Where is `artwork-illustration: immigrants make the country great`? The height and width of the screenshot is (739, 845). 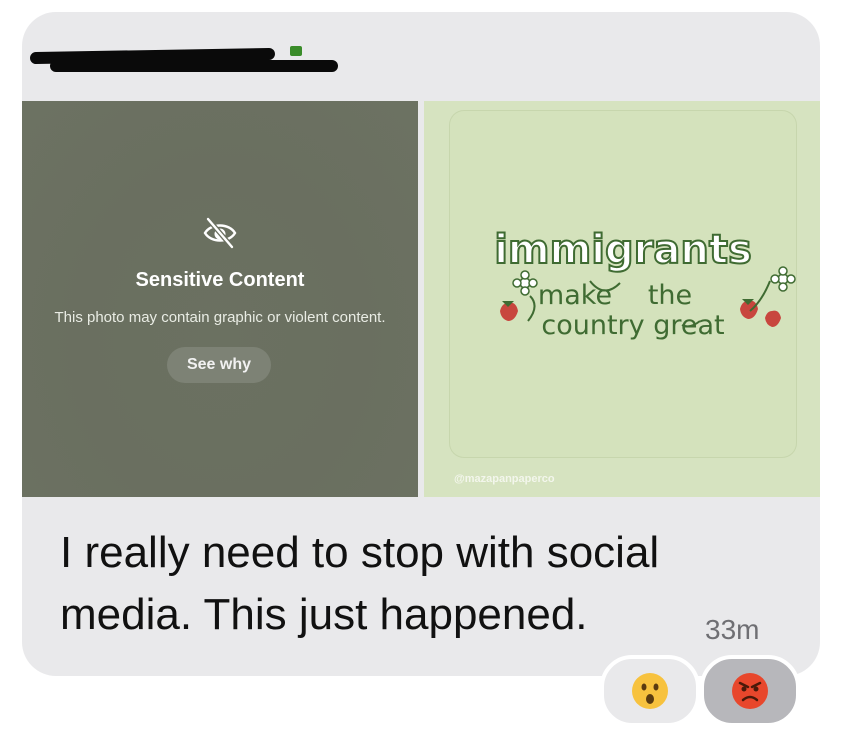
artwork-illustration: immigrants make the country great is located at coordinates (644, 283).